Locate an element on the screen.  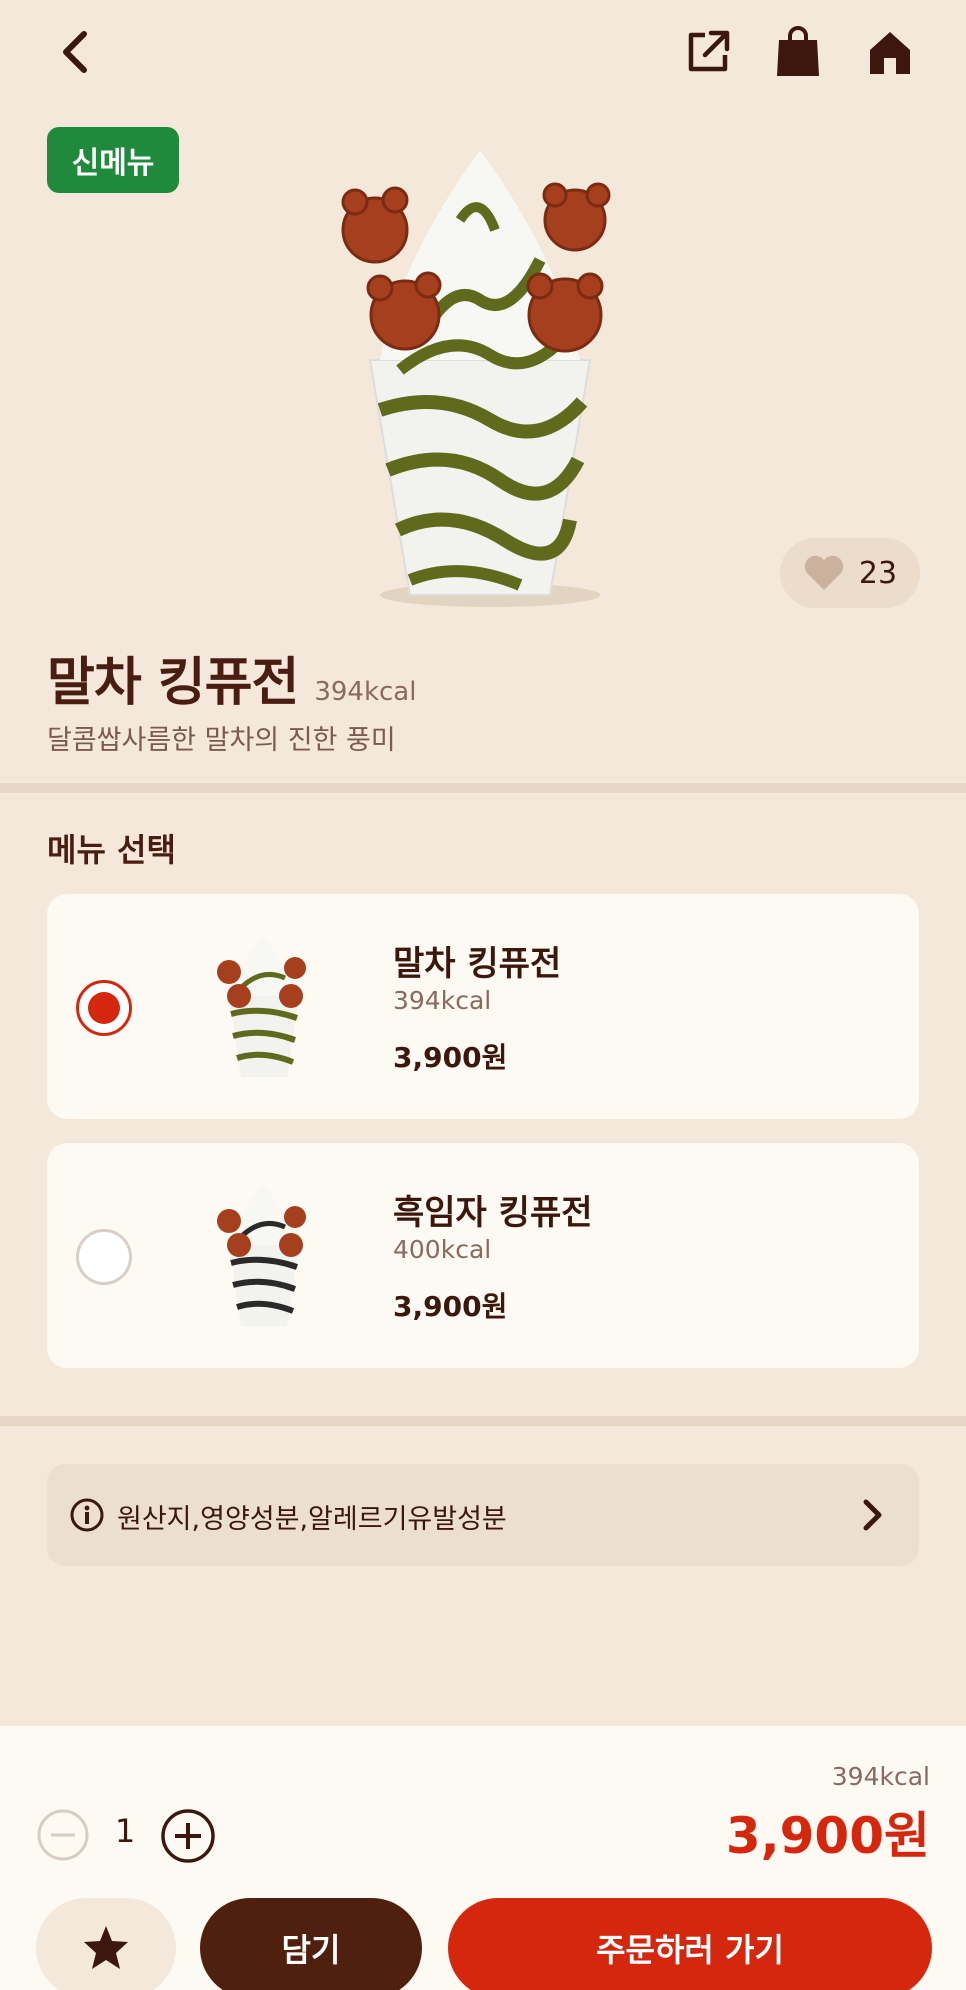
home-icon is located at coordinates (890, 53).